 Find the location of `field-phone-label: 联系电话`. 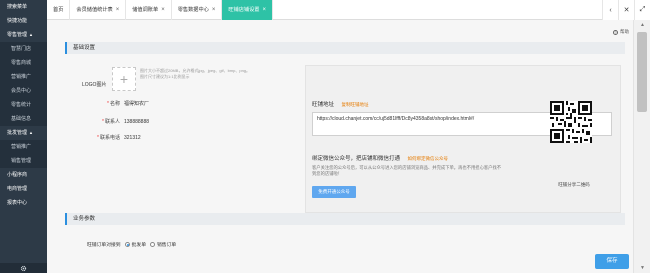

field-phone-label: 联系电话 is located at coordinates (109, 138).